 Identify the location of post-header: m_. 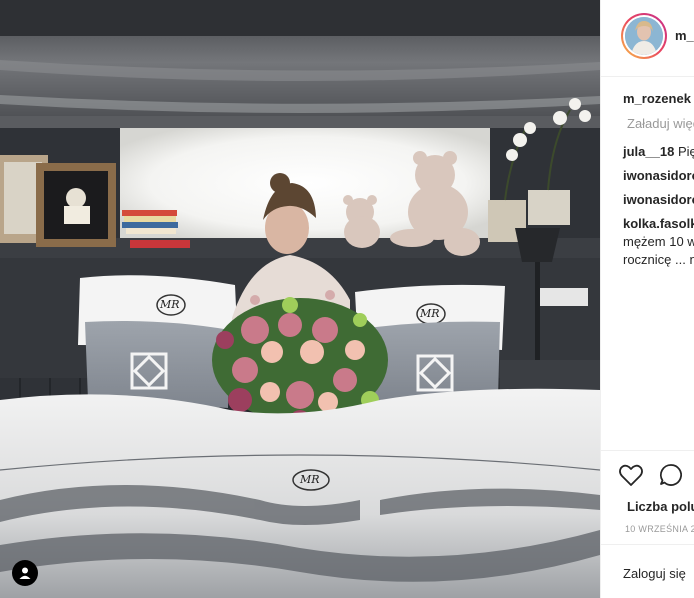
(647, 38).